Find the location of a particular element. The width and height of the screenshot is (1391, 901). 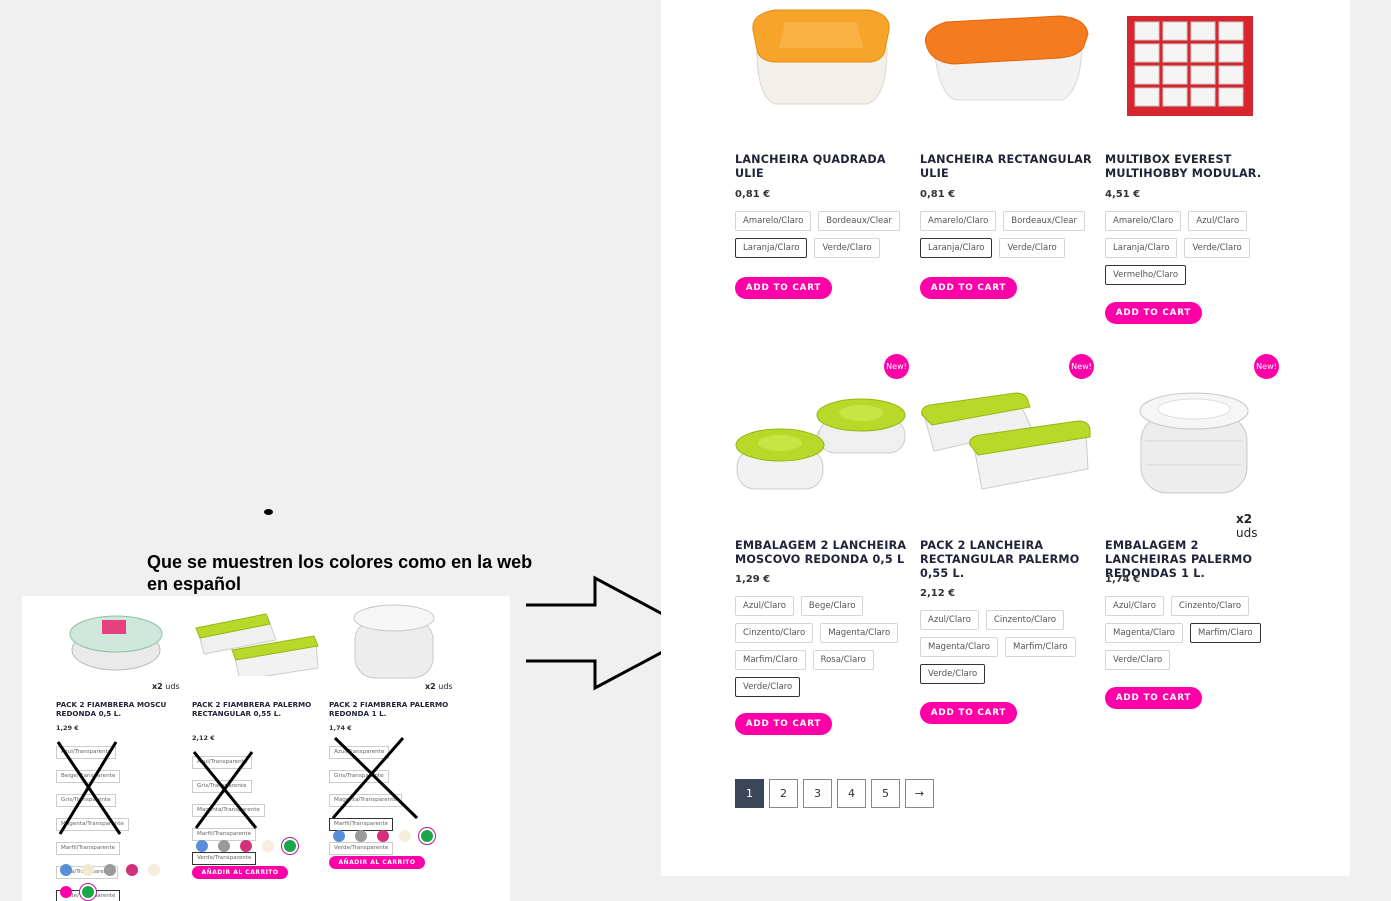

color-option: Bege/Claro is located at coordinates (832, 606).